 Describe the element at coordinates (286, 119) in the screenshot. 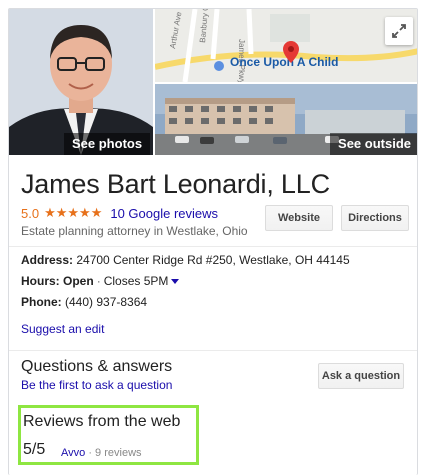

I see `outside-photo: See outside` at that location.